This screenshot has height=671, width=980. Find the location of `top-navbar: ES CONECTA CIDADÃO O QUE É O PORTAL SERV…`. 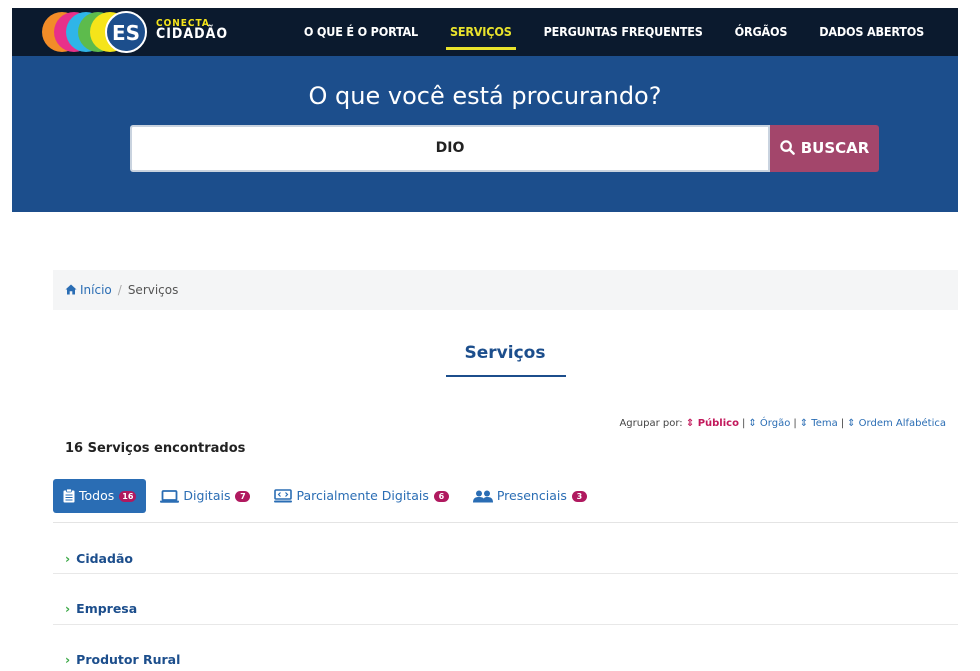

top-navbar: ES CONECTA CIDADÃO O QUE É O PORTAL SERV… is located at coordinates (485, 32).